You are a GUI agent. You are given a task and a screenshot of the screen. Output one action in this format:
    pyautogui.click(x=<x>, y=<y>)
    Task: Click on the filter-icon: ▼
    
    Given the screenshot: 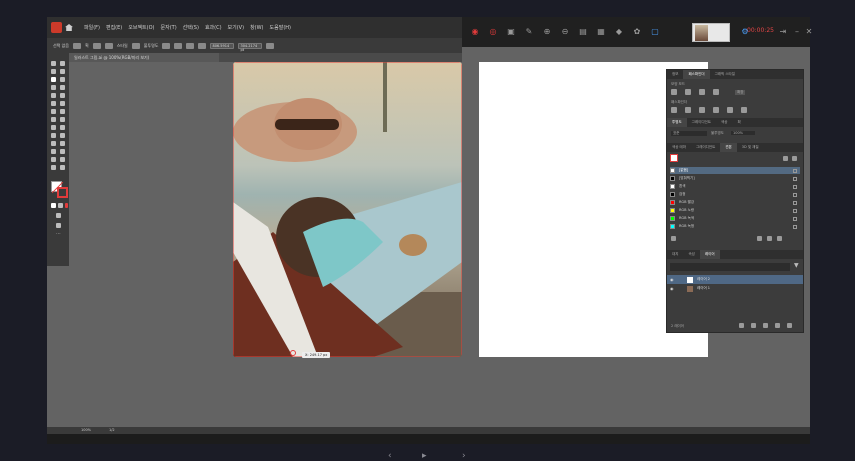 What is the action you would take?
    pyautogui.click(x=796, y=265)
    